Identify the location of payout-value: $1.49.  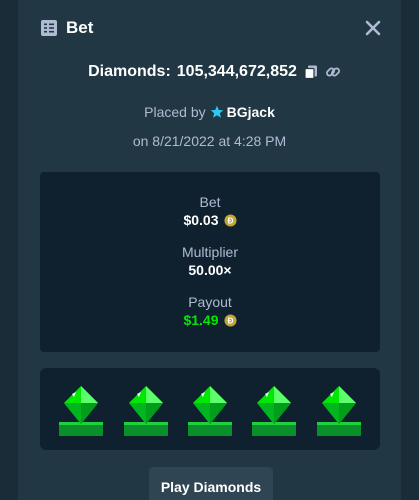
(201, 320).